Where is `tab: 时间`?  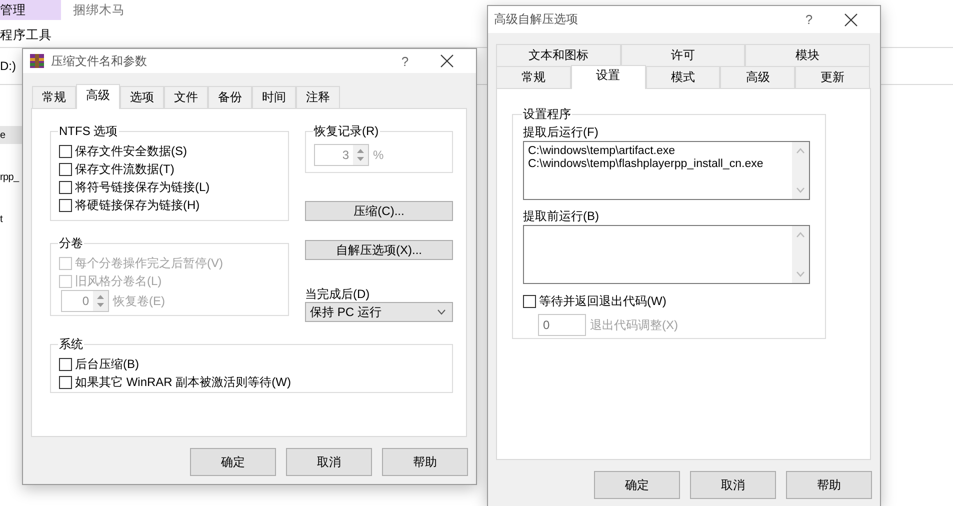
tab: 时间 is located at coordinates (274, 97).